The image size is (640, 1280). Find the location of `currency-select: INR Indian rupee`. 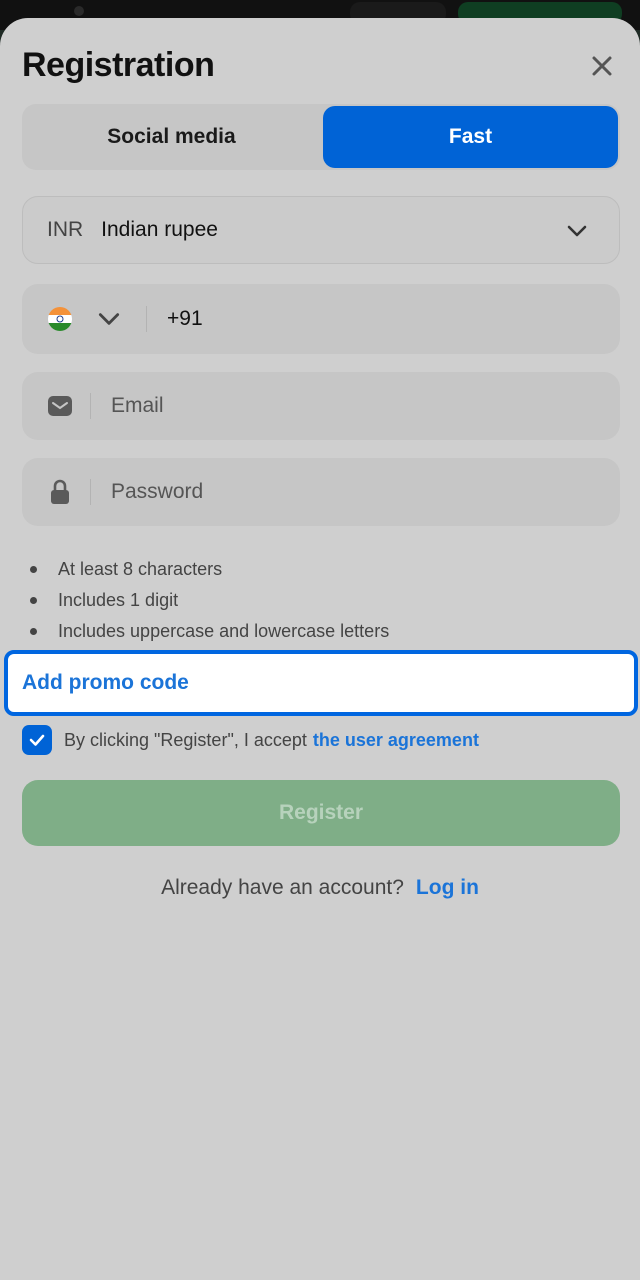

currency-select: INR Indian rupee is located at coordinates (321, 230).